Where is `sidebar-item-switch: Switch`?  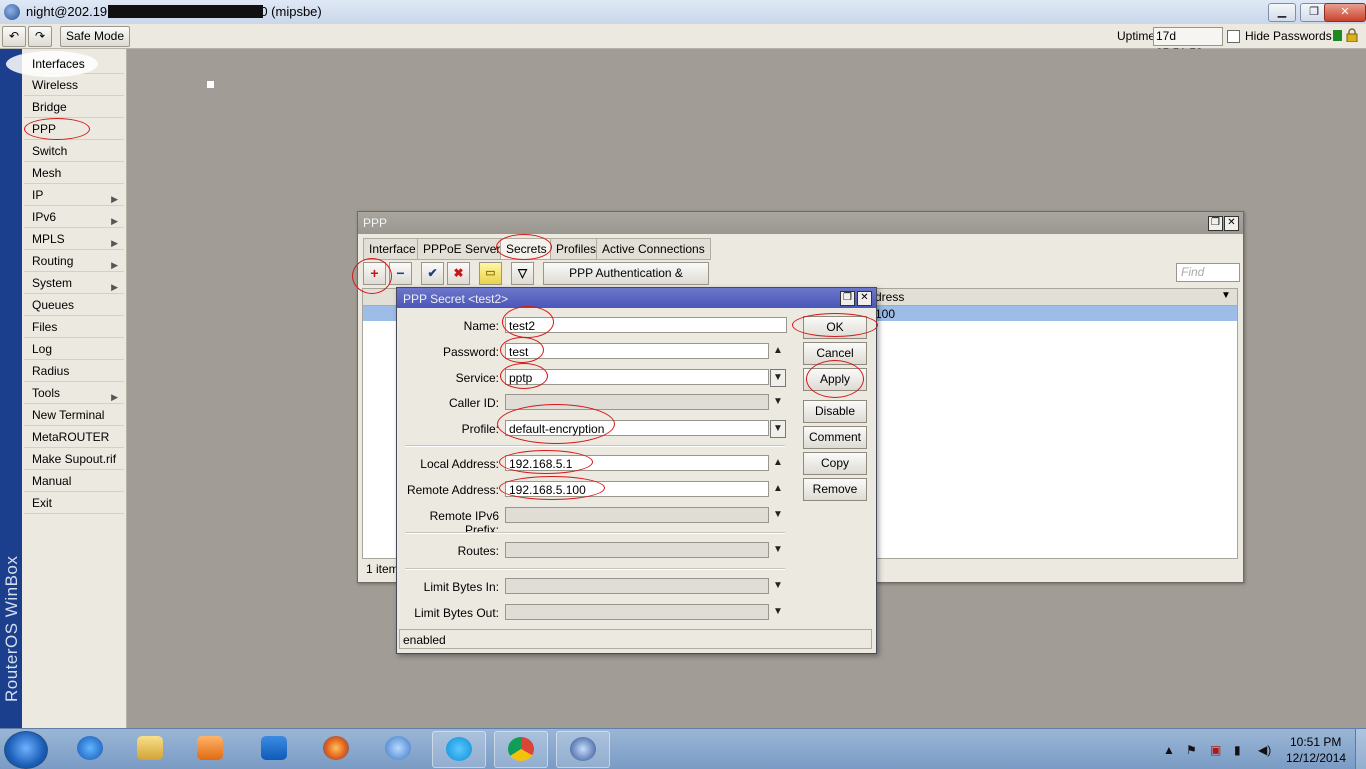 sidebar-item-switch: Switch is located at coordinates (74, 151).